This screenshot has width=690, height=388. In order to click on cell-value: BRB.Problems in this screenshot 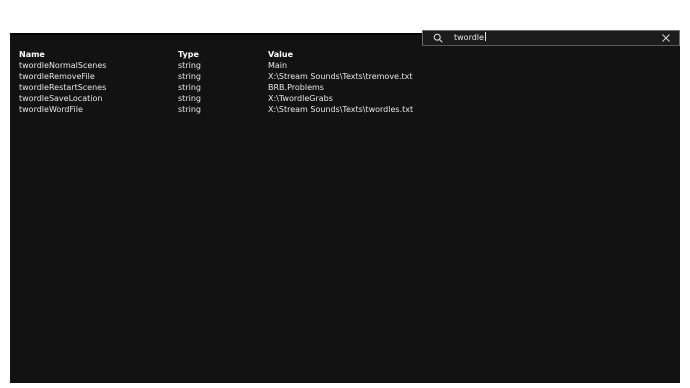, I will do `click(296, 87)`.